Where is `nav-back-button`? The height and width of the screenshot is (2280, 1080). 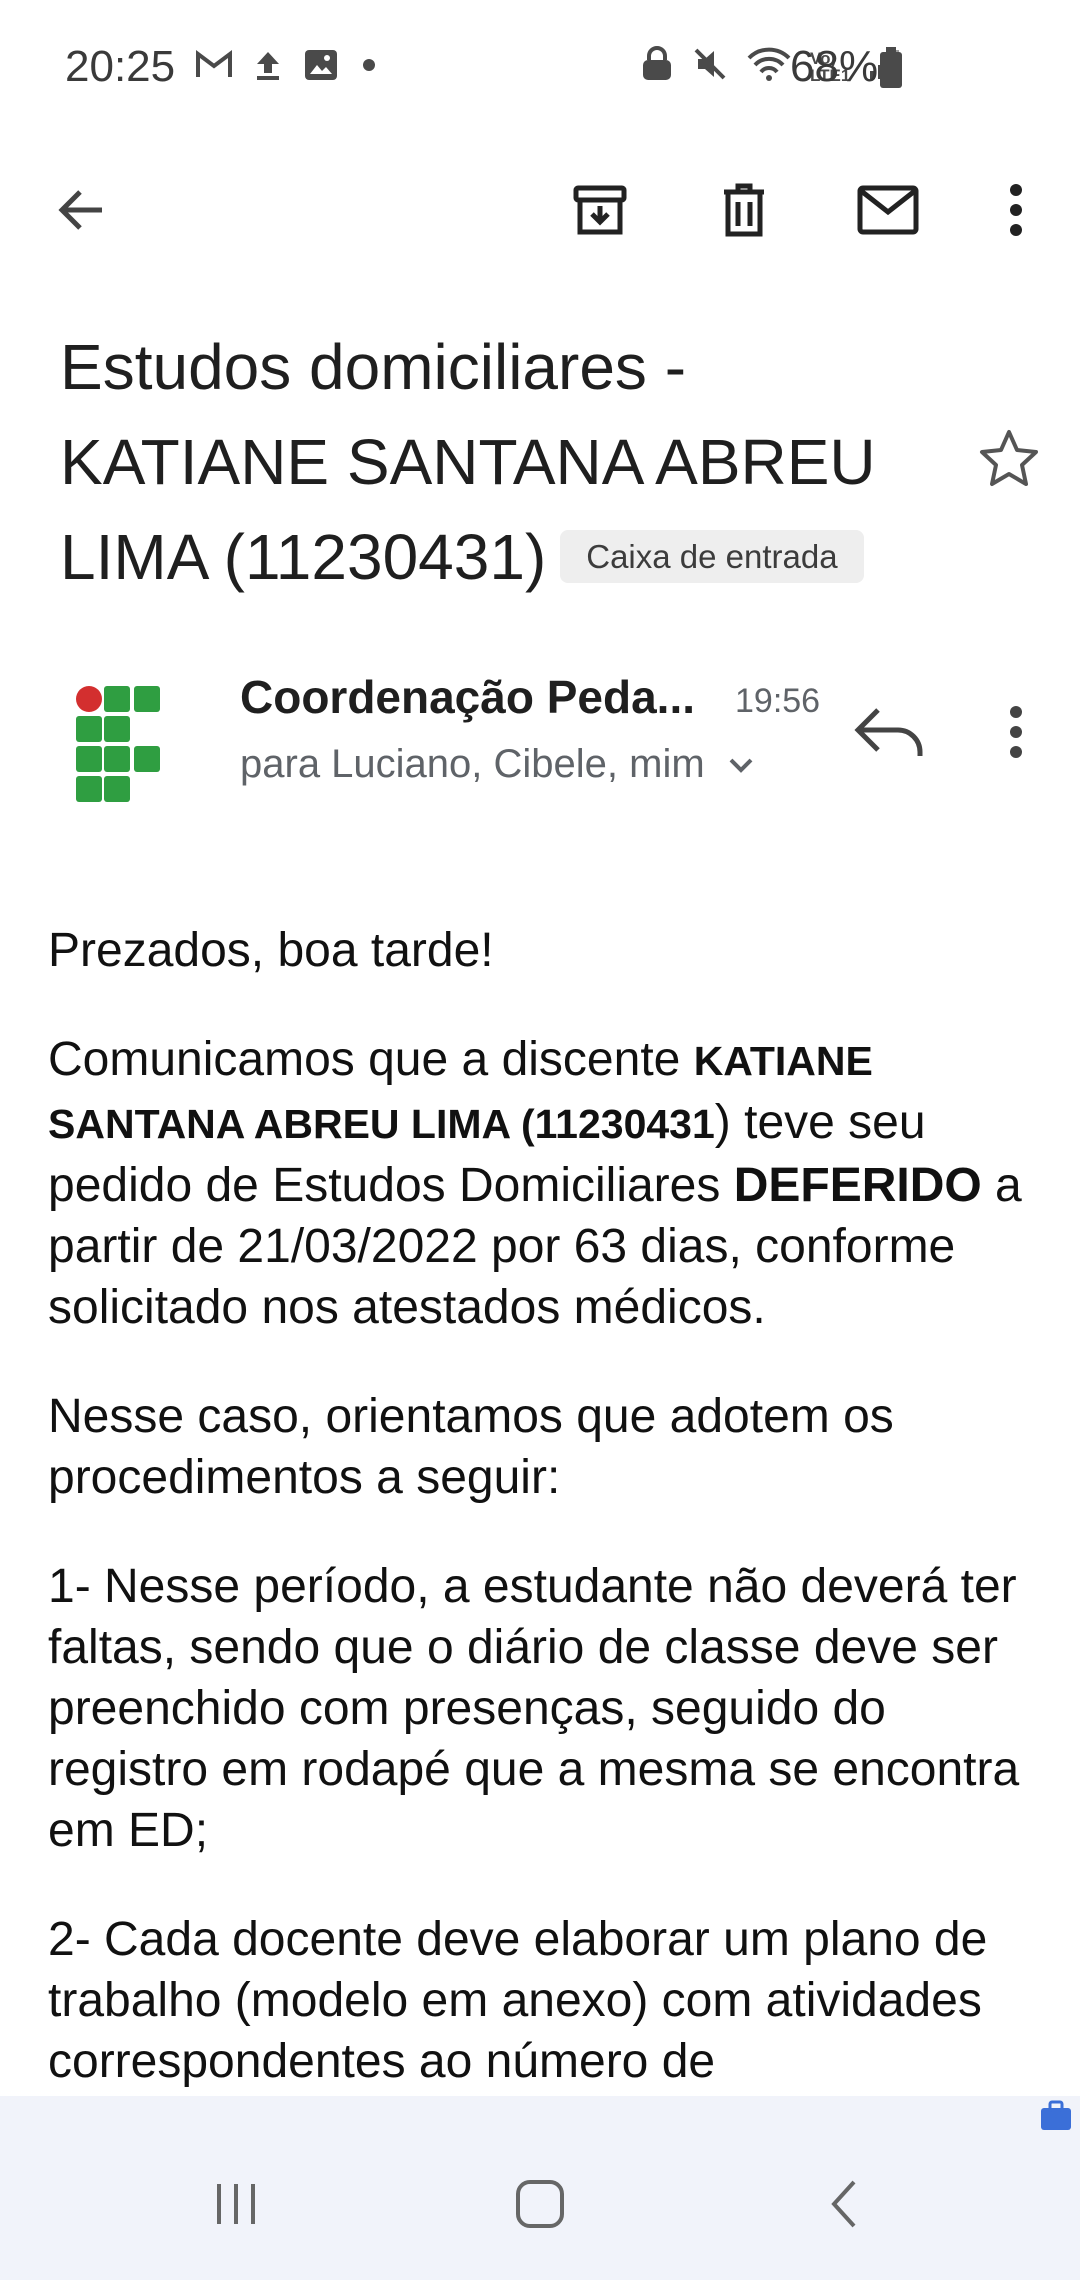
nav-back-button is located at coordinates (844, 2204).